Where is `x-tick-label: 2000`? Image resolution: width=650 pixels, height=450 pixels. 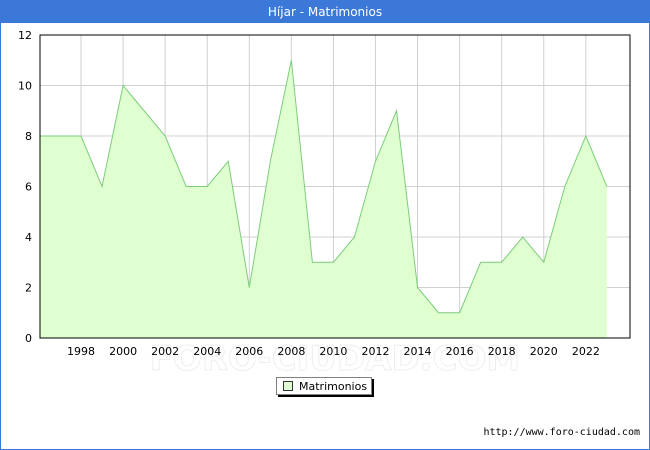 x-tick-label: 2000 is located at coordinates (123, 351).